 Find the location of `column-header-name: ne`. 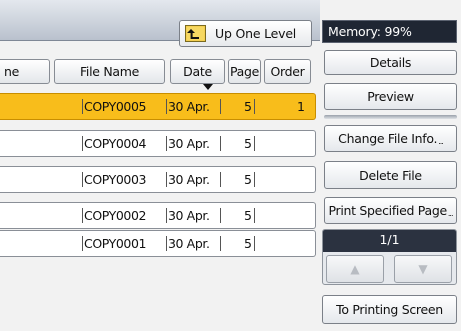

column-header-name: ne is located at coordinates (25, 71).